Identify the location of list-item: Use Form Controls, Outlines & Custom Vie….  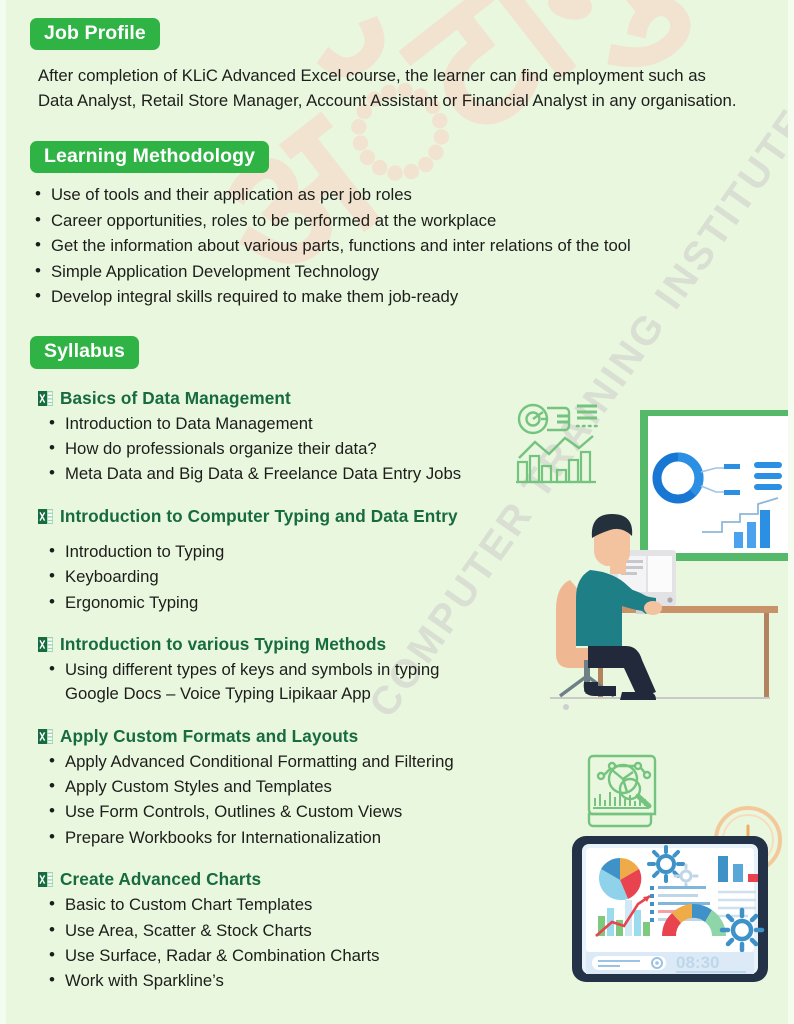
(404, 811).